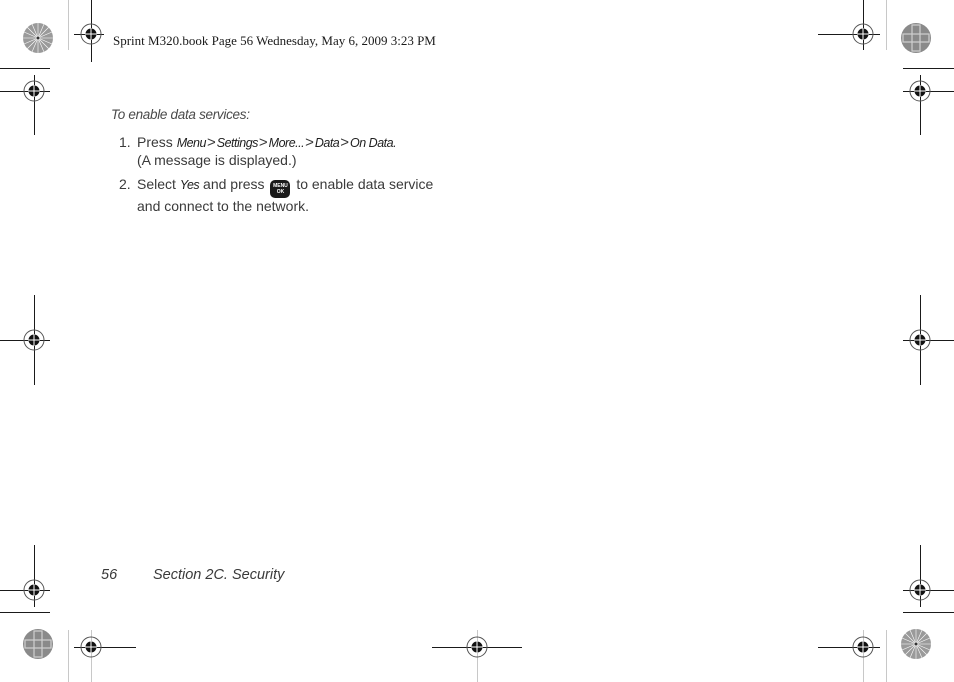  I want to click on menu-path-item: Menu, so click(191, 143).